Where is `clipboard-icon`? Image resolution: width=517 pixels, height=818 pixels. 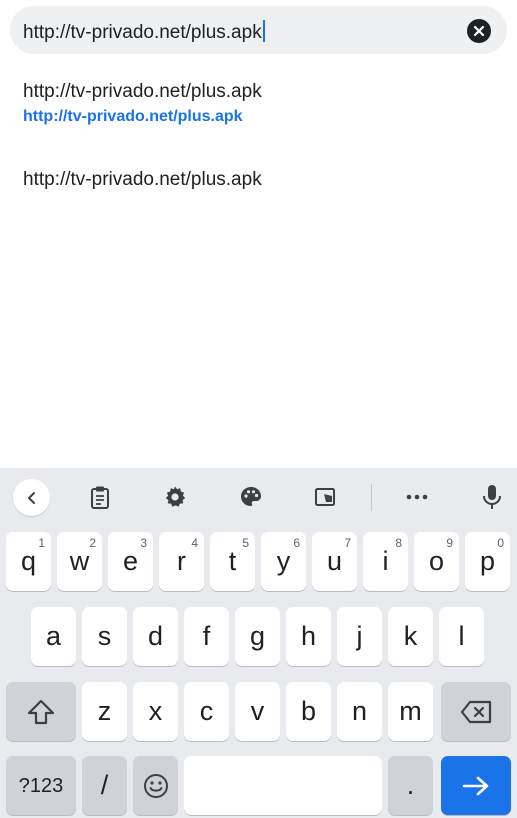
clipboard-icon is located at coordinates (100, 497).